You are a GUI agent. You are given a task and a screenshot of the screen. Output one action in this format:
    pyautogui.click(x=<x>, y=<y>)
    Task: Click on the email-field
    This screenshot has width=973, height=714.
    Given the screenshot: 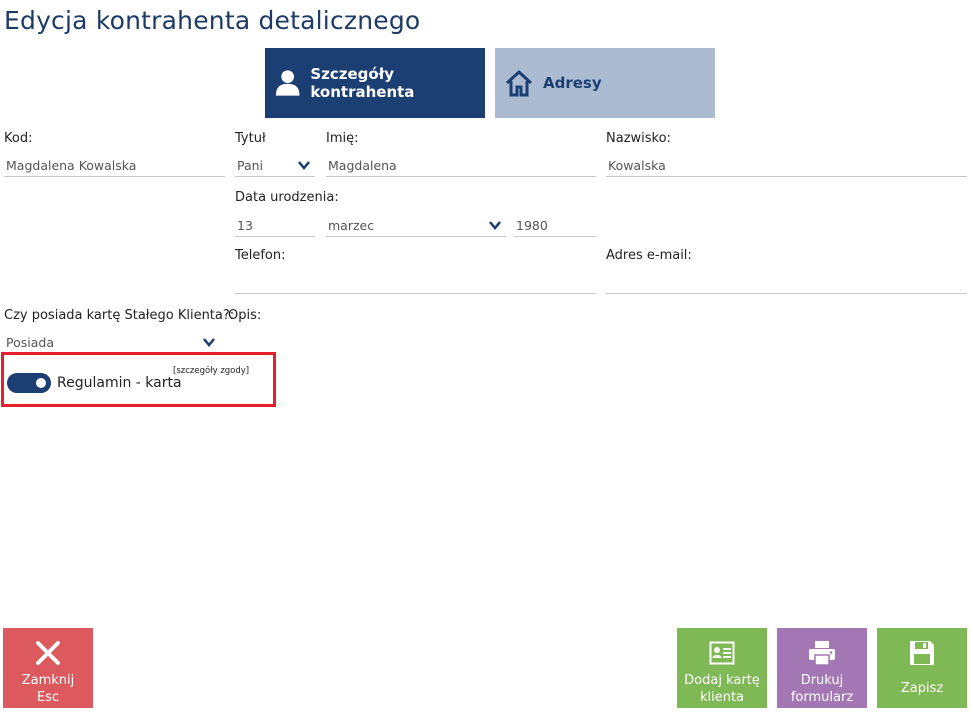 What is the action you would take?
    pyautogui.click(x=786, y=283)
    